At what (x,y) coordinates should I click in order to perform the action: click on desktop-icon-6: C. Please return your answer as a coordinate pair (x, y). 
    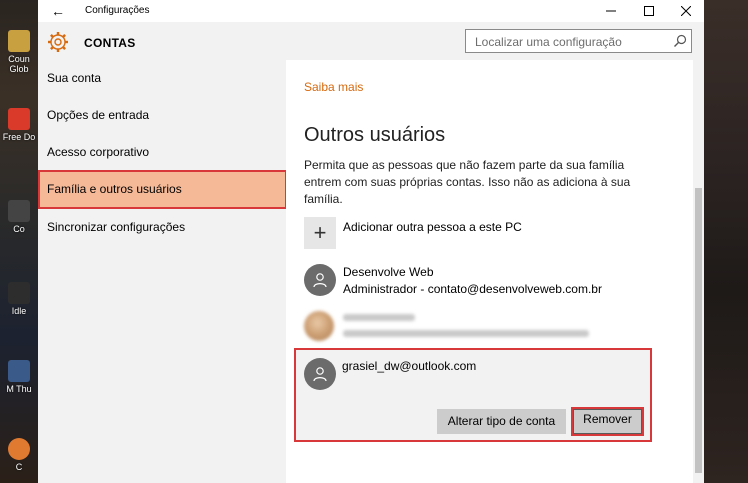
    Looking at the image, I should click on (19, 455).